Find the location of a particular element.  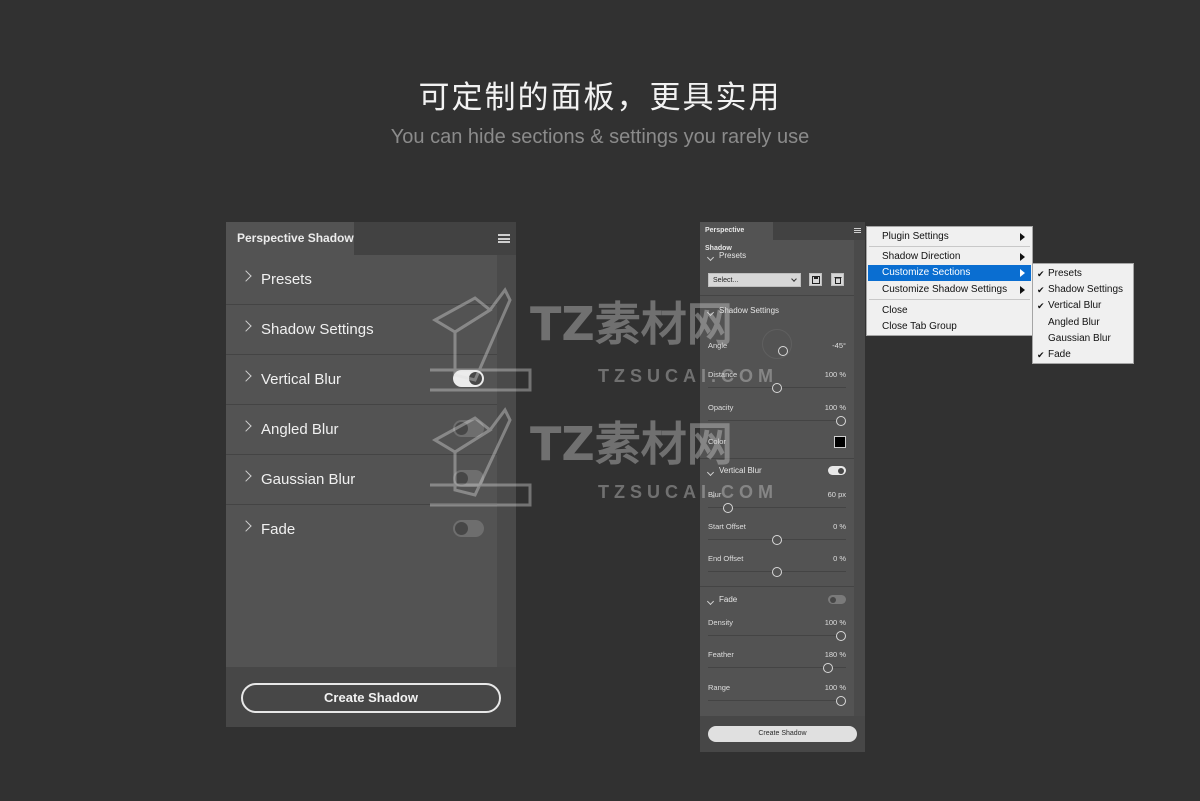

end-offset-slider-handle is located at coordinates (777, 572).